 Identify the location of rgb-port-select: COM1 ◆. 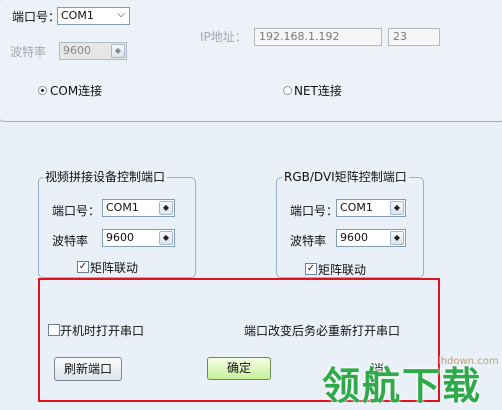
(371, 208).